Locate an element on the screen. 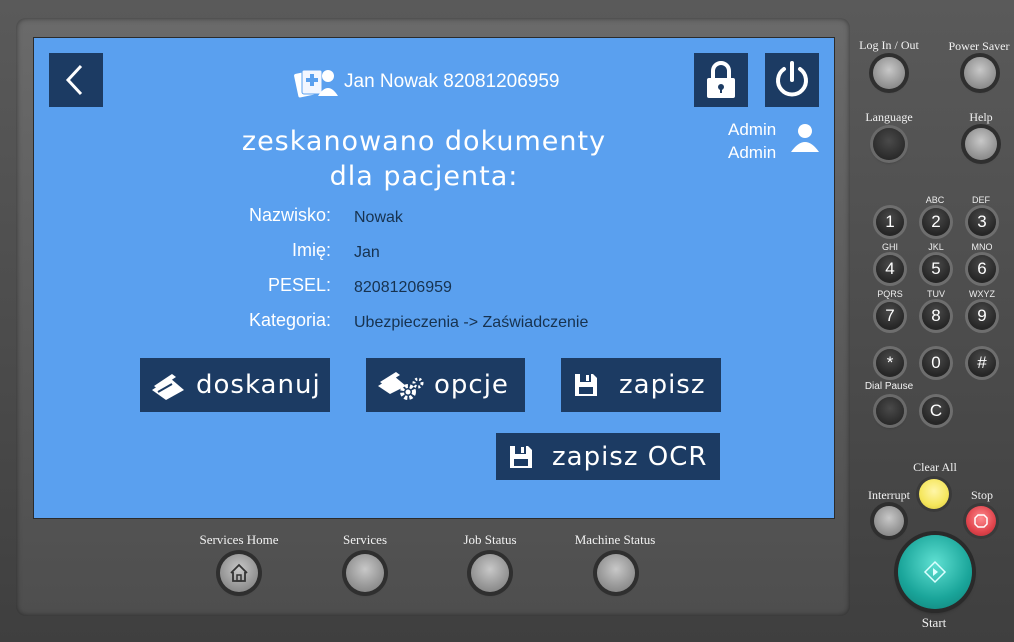 The height and width of the screenshot is (642, 1014). key-7-letters: PQRS is located at coordinates (890, 294).